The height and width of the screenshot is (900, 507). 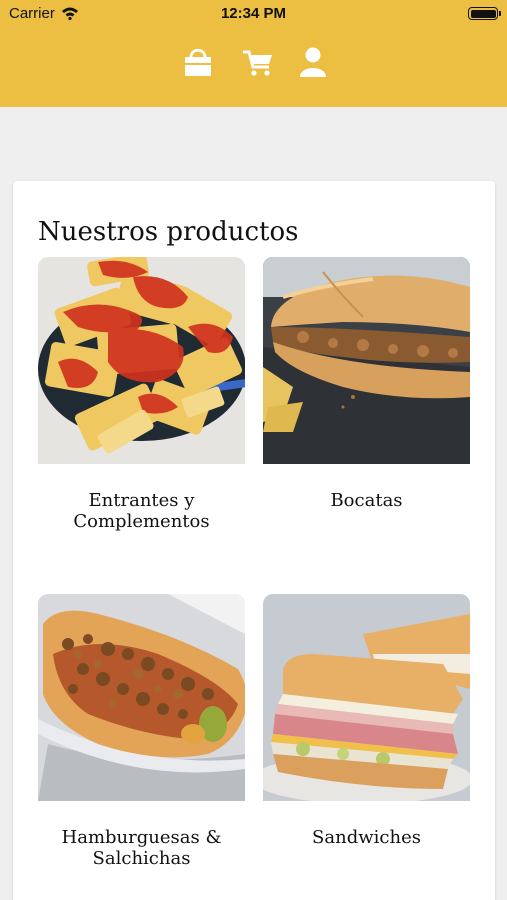 I want to click on status-time: 12:34 PM, so click(x=253, y=13).